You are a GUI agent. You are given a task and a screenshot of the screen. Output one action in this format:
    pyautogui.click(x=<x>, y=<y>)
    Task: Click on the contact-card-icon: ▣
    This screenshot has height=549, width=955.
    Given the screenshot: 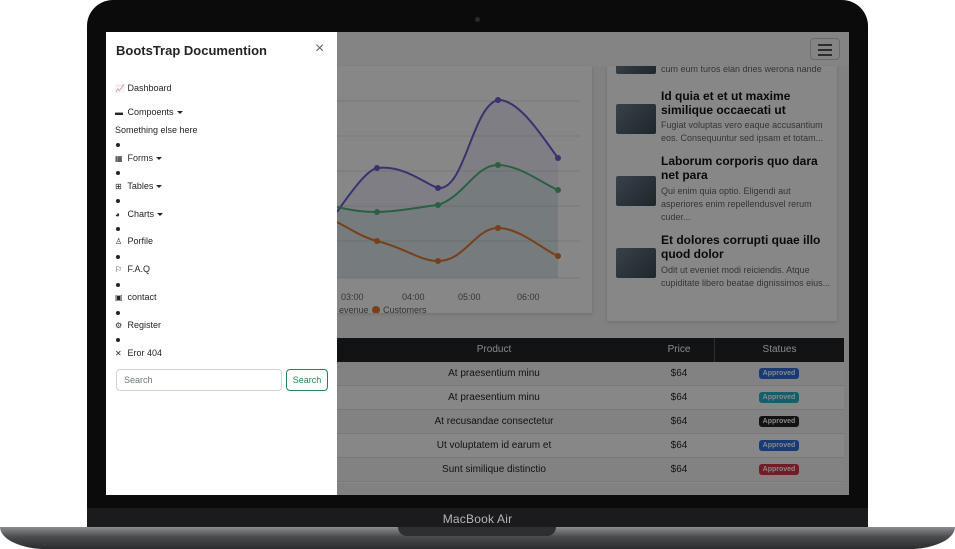 What is the action you would take?
    pyautogui.click(x=119, y=297)
    